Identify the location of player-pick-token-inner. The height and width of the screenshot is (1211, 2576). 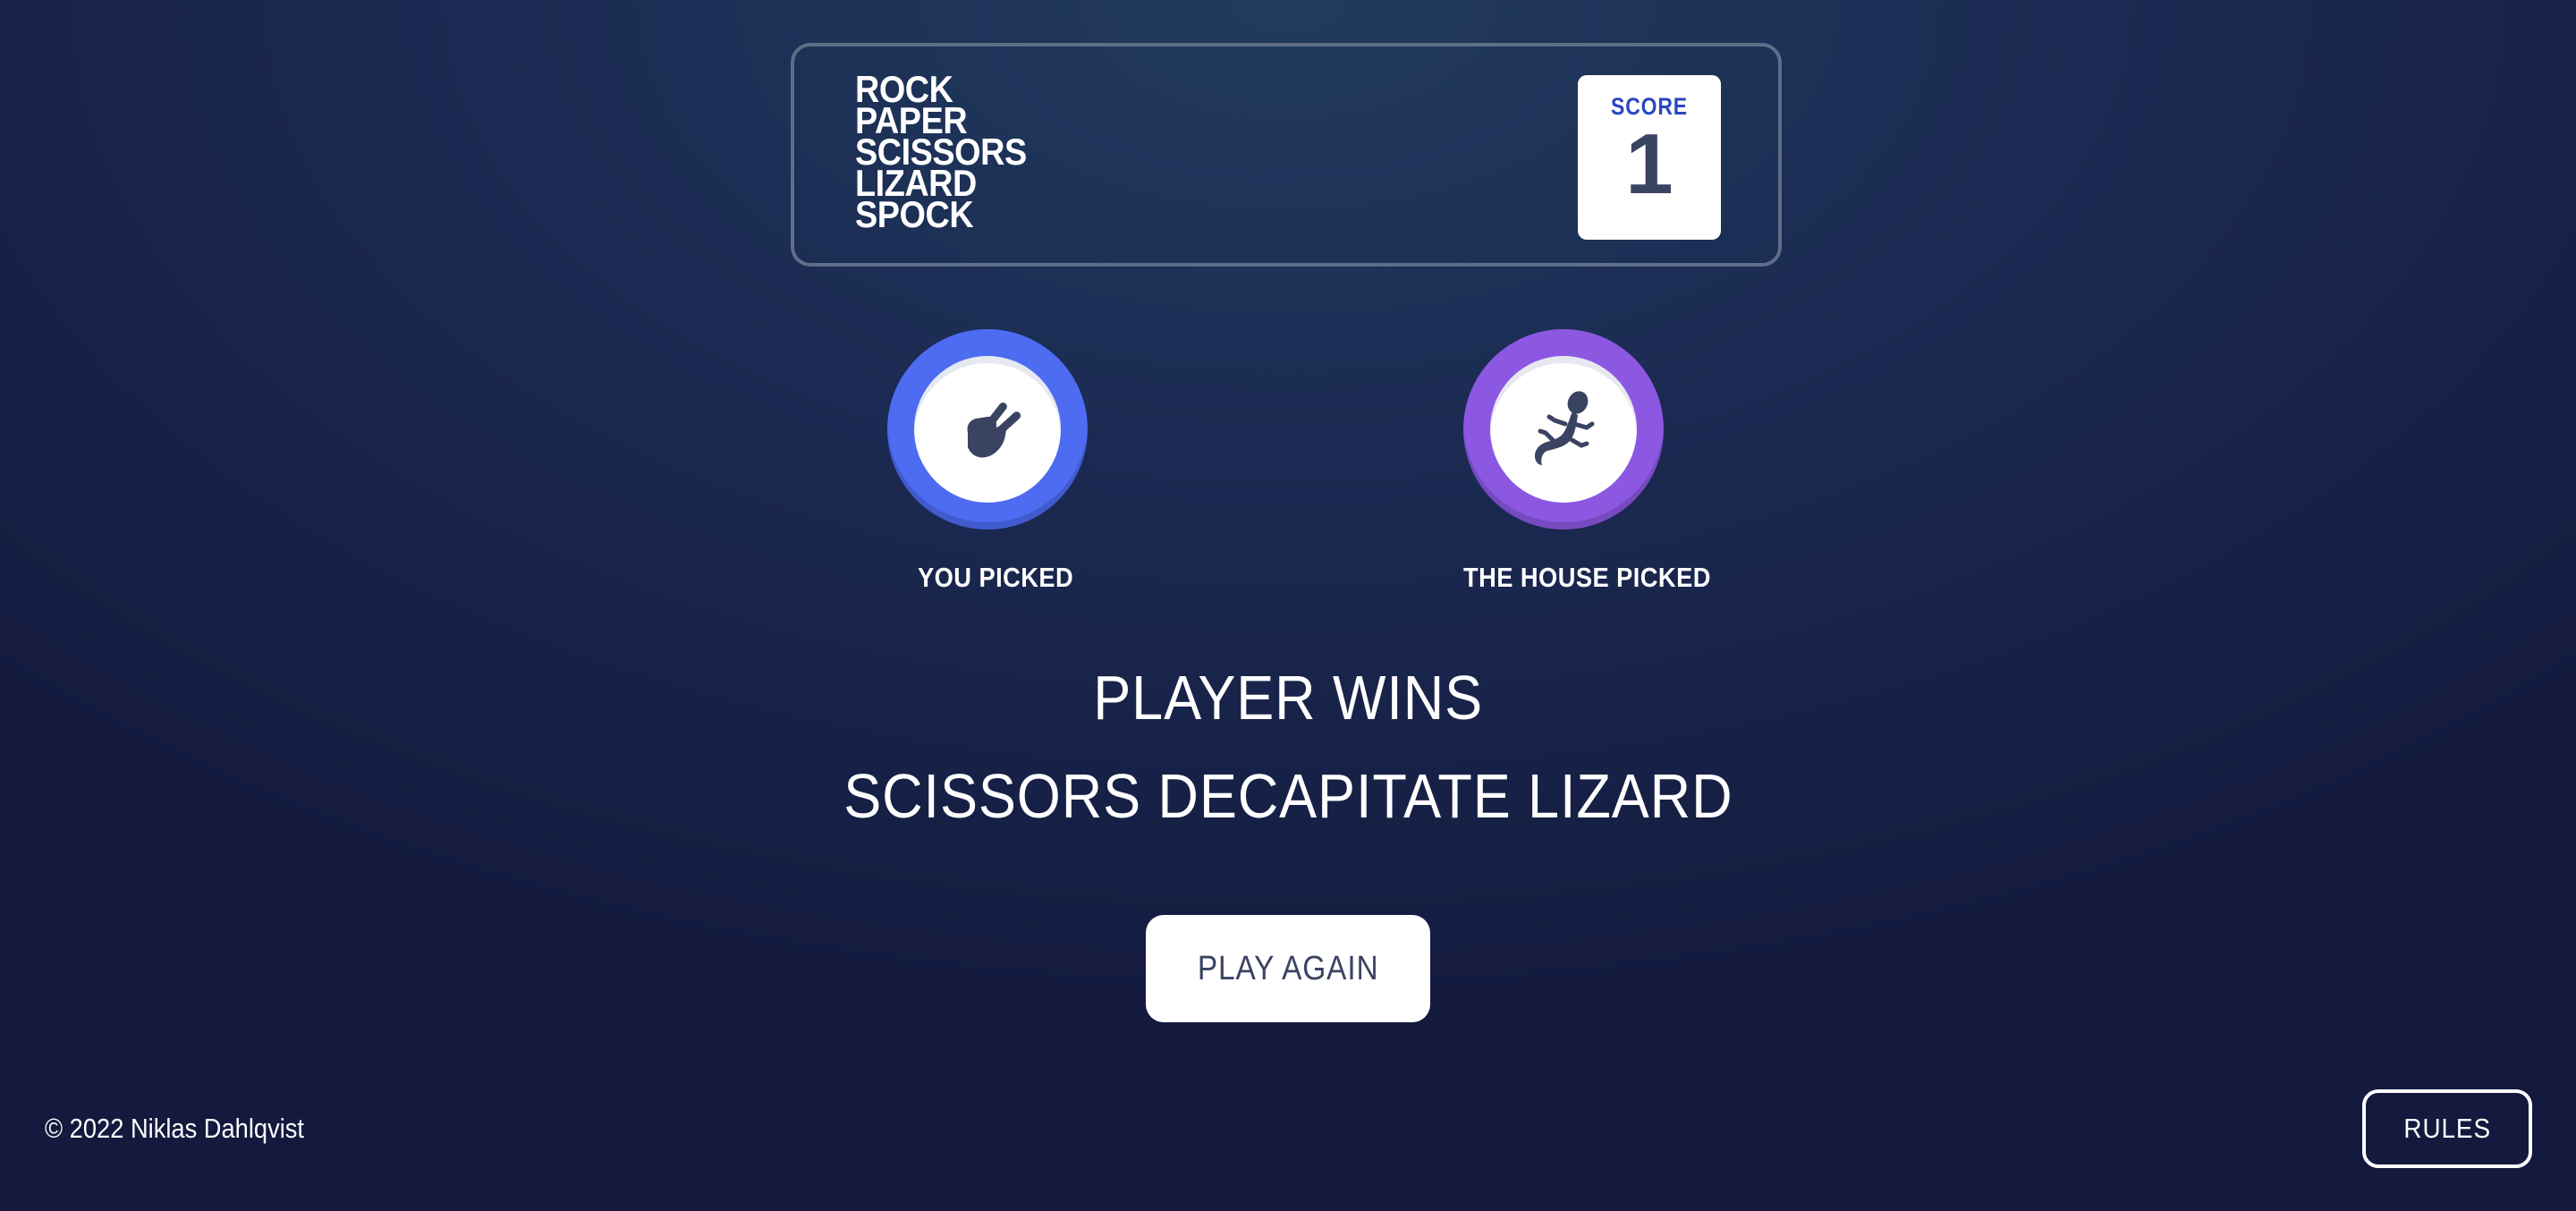
(987, 429).